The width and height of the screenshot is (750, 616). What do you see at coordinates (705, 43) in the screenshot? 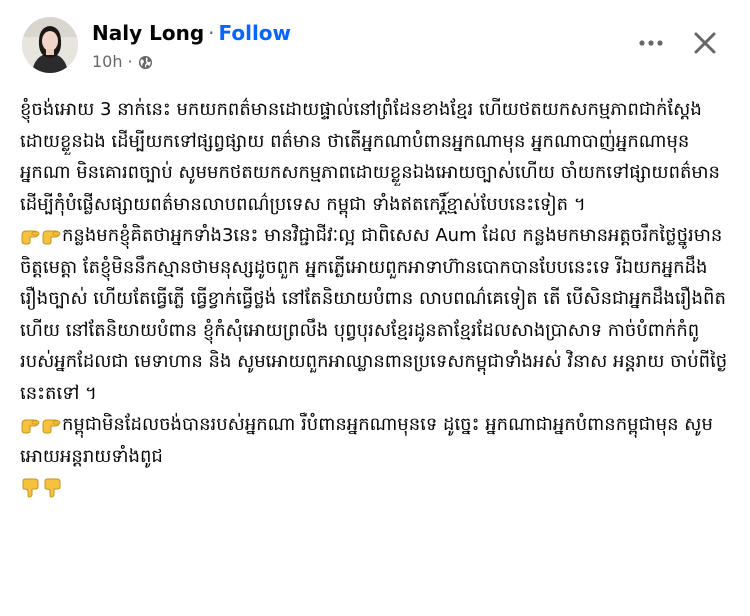
I see `close-icon` at bounding box center [705, 43].